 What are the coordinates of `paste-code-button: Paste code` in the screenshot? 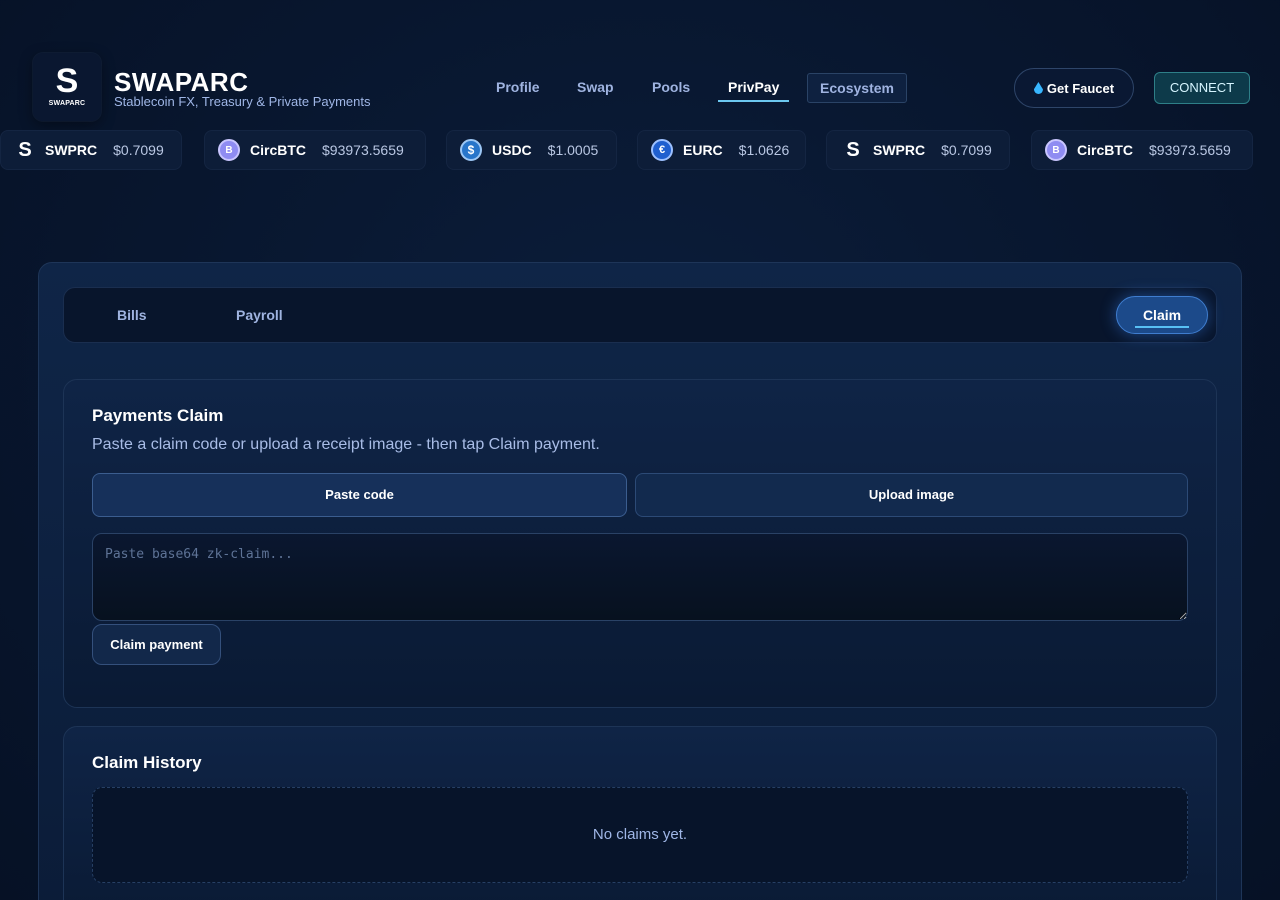 It's located at (359, 495).